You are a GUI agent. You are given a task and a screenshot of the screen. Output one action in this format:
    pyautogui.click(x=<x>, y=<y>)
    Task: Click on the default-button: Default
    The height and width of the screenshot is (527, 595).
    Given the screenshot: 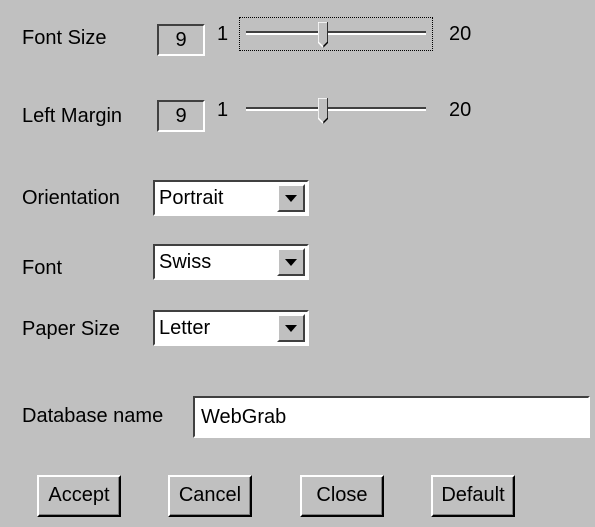 What is the action you would take?
    pyautogui.click(x=473, y=496)
    